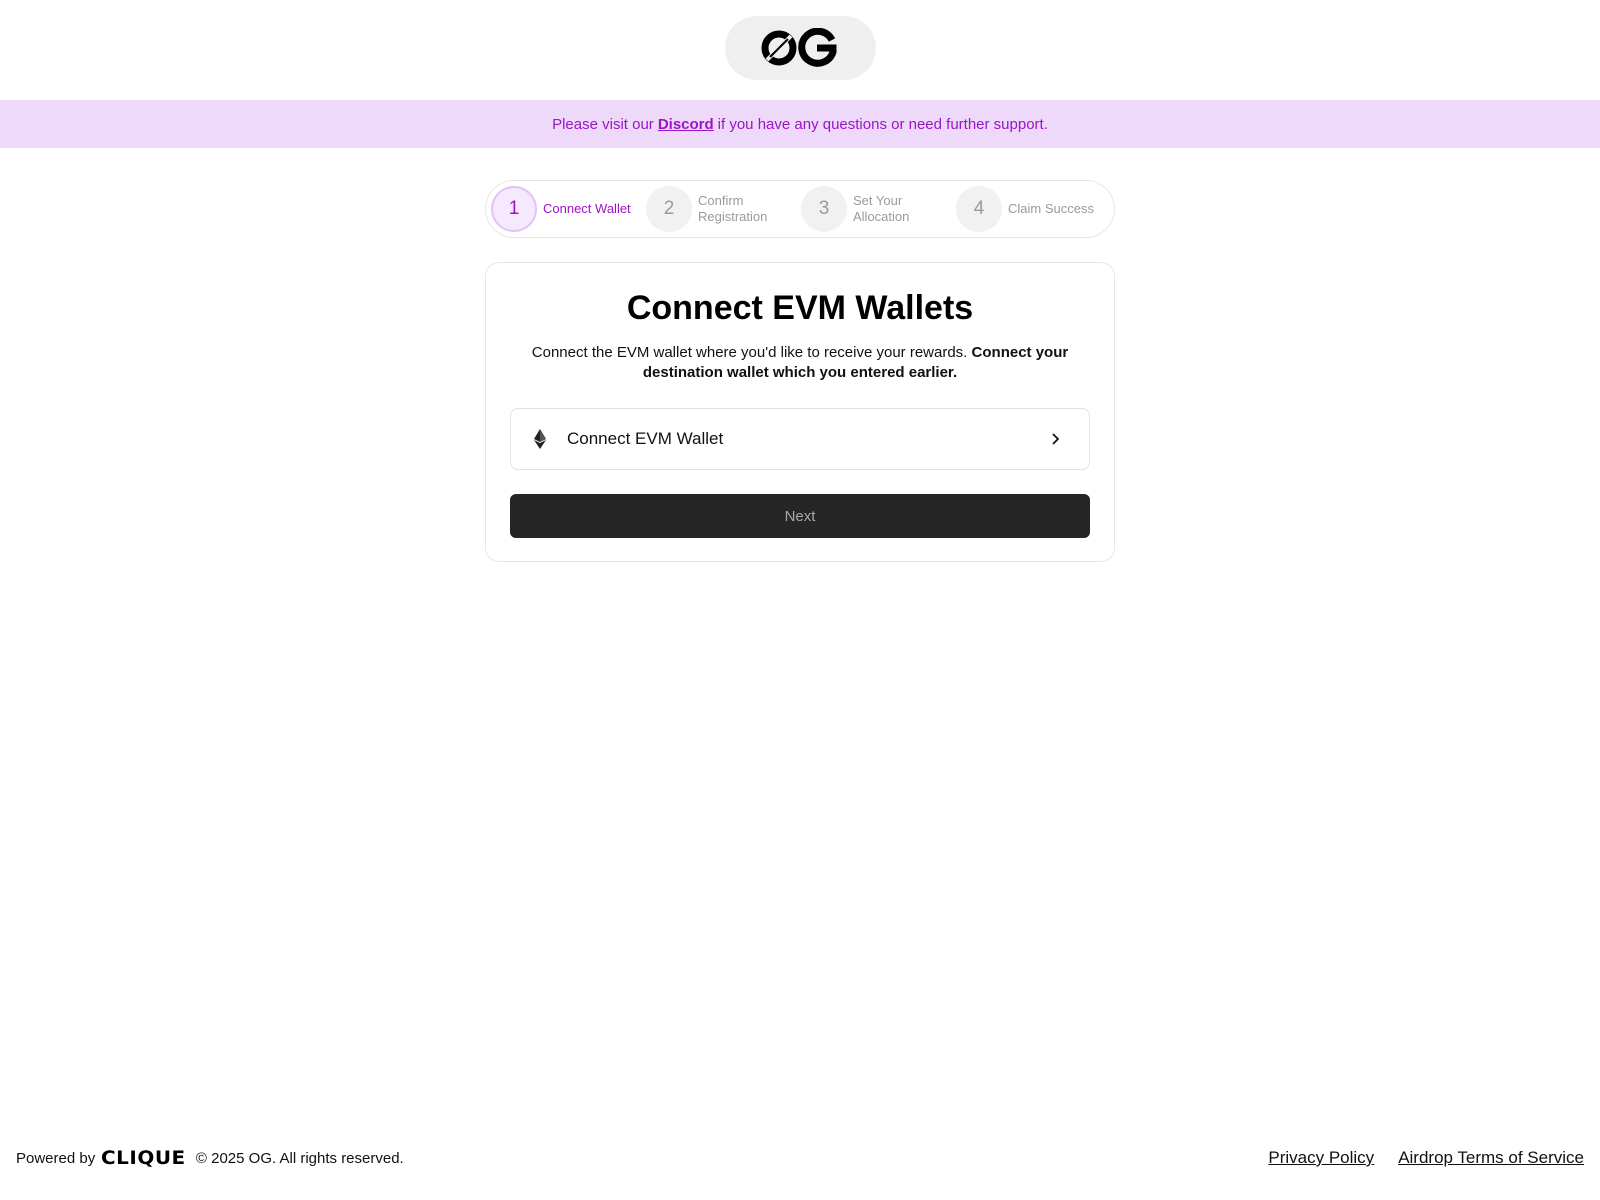 The height and width of the screenshot is (1200, 1600). Describe the element at coordinates (800, 516) in the screenshot. I see `next-button: Next` at that location.